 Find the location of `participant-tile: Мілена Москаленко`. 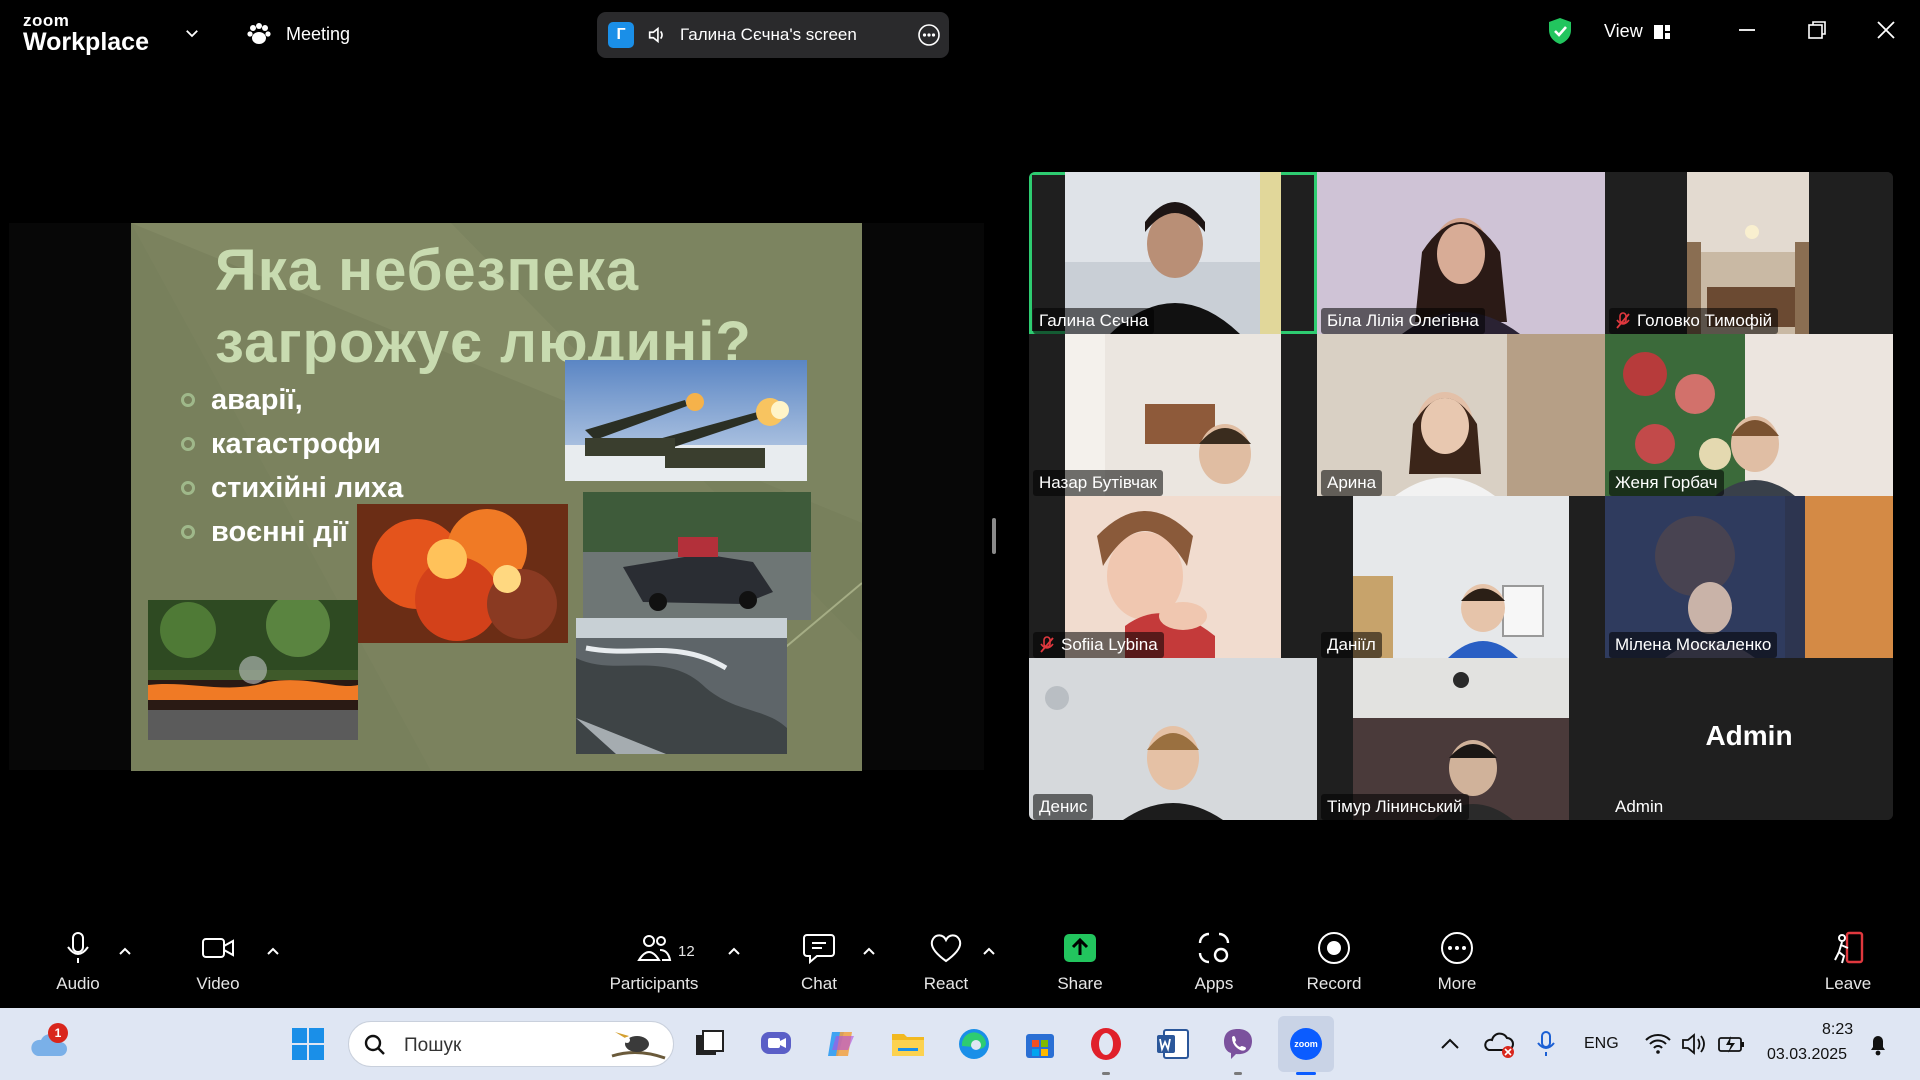

participant-tile: Мілена Москаленко is located at coordinates (1749, 577).